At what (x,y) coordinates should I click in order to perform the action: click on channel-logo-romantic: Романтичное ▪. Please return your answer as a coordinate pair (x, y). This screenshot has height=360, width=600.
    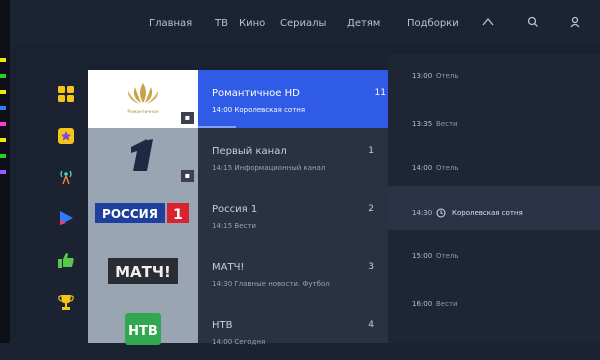
    Looking at the image, I should click on (143, 99).